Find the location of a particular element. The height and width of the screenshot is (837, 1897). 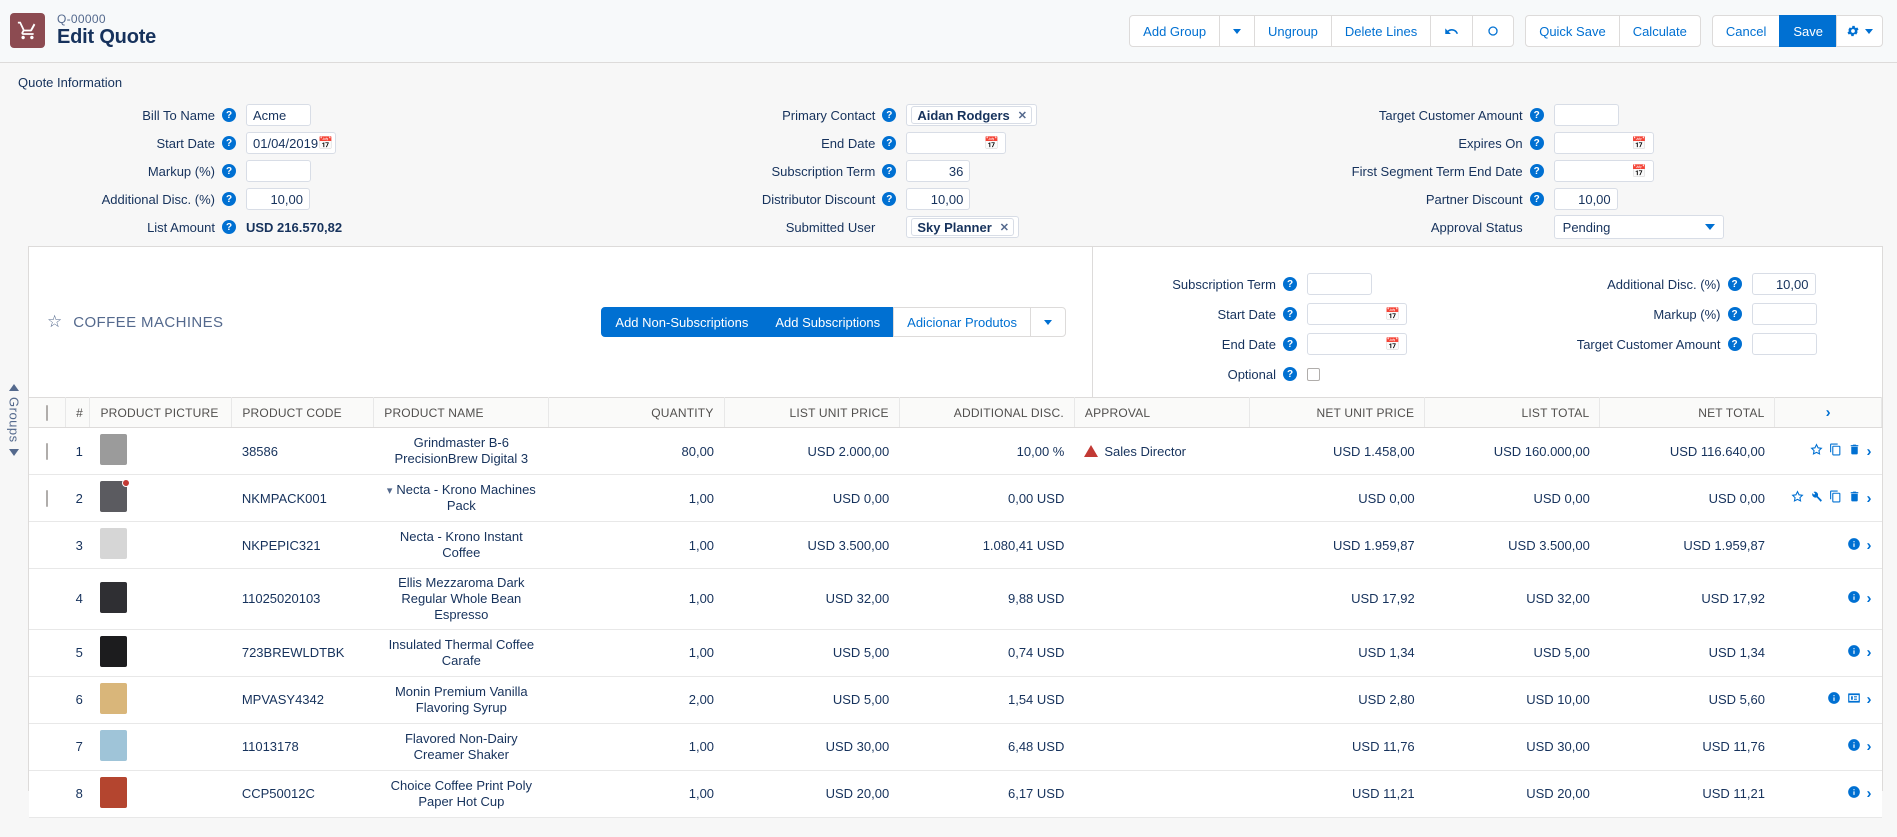

group-markup-percent-input is located at coordinates (1784, 314).